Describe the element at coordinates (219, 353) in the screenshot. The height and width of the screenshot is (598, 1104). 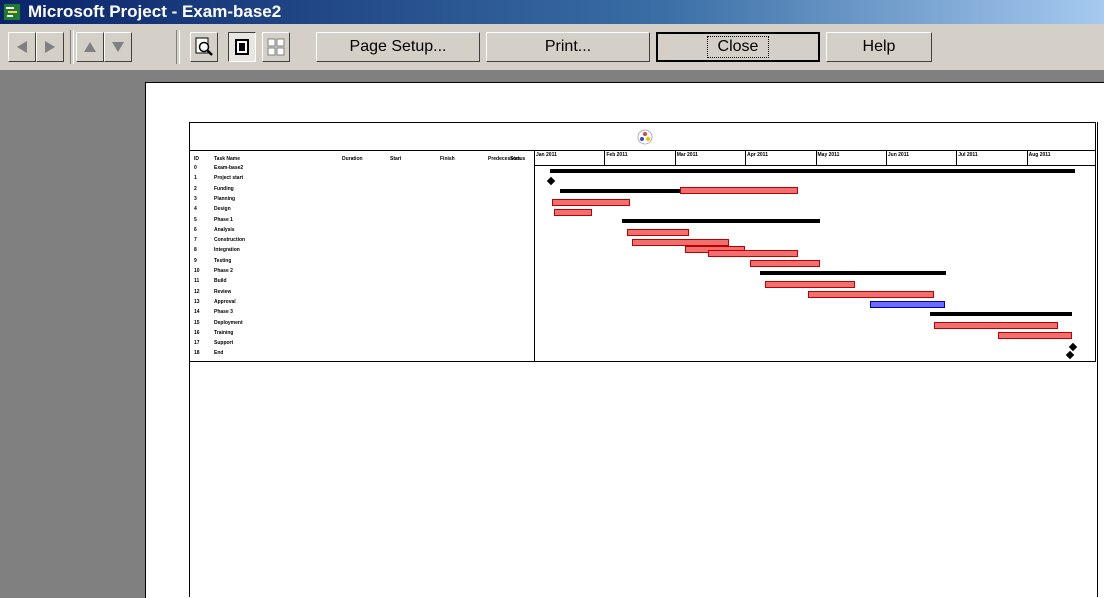
I see `table-cell: End` at that location.